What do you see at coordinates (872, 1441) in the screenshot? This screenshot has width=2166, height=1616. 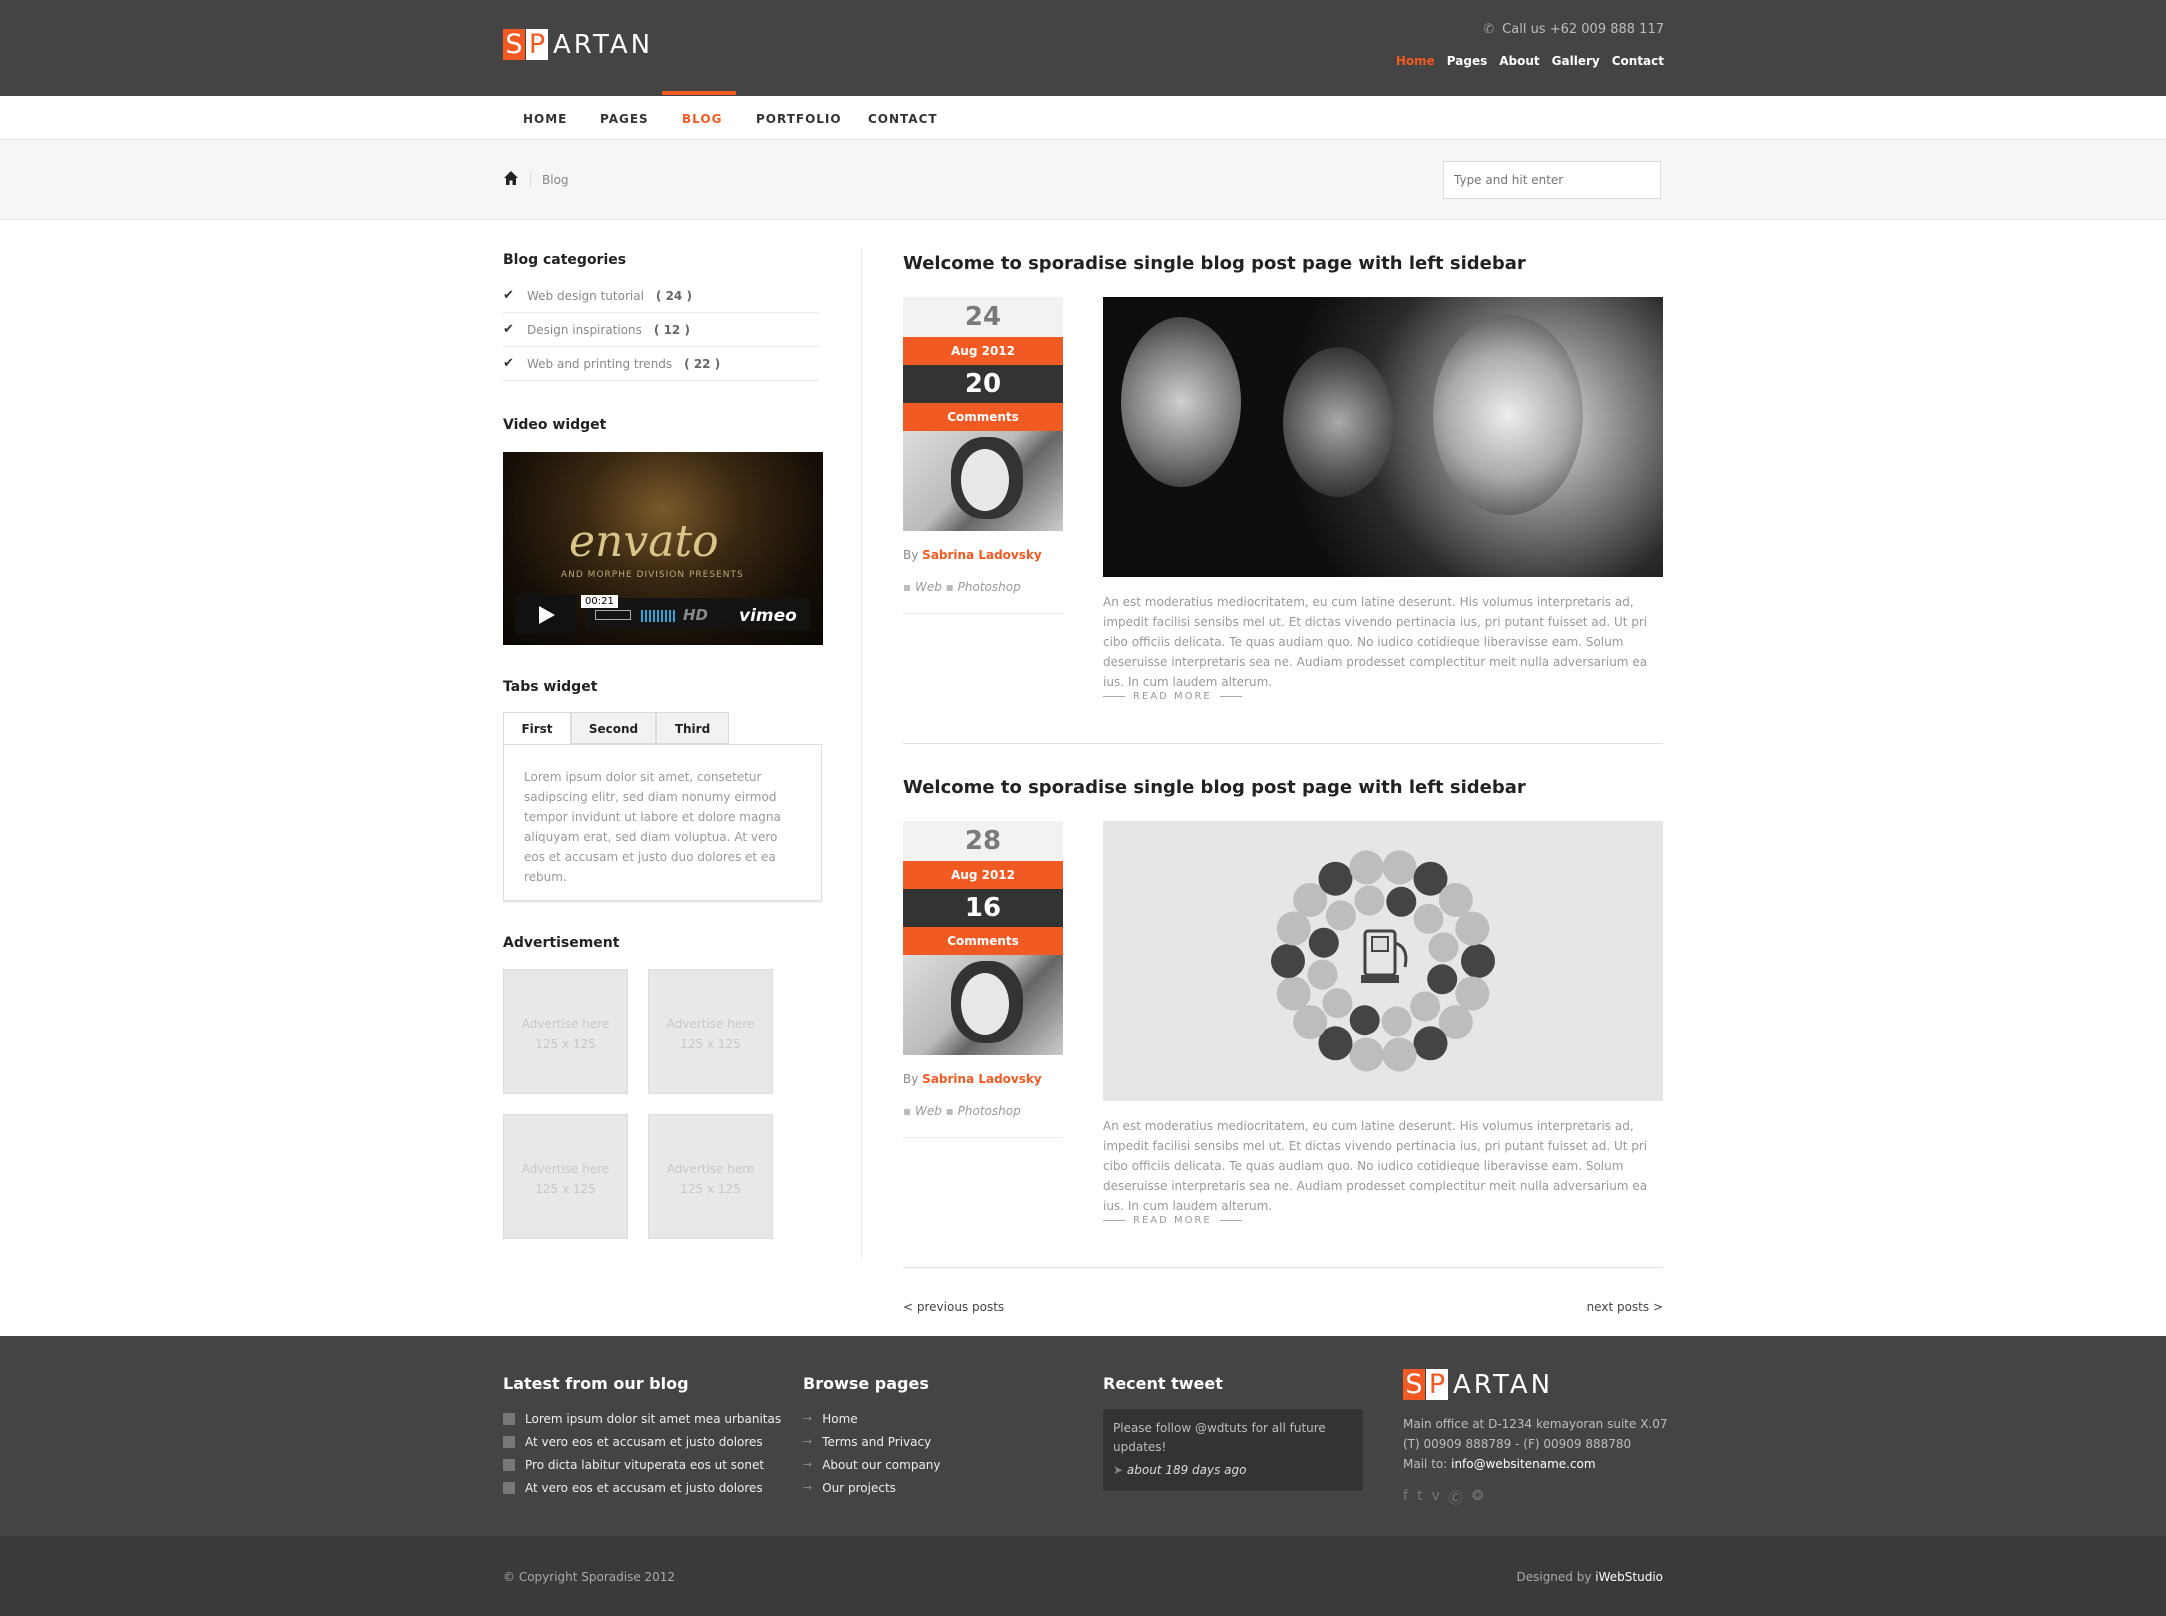 I see `footer-page-link: → Terms and Privacy` at bounding box center [872, 1441].